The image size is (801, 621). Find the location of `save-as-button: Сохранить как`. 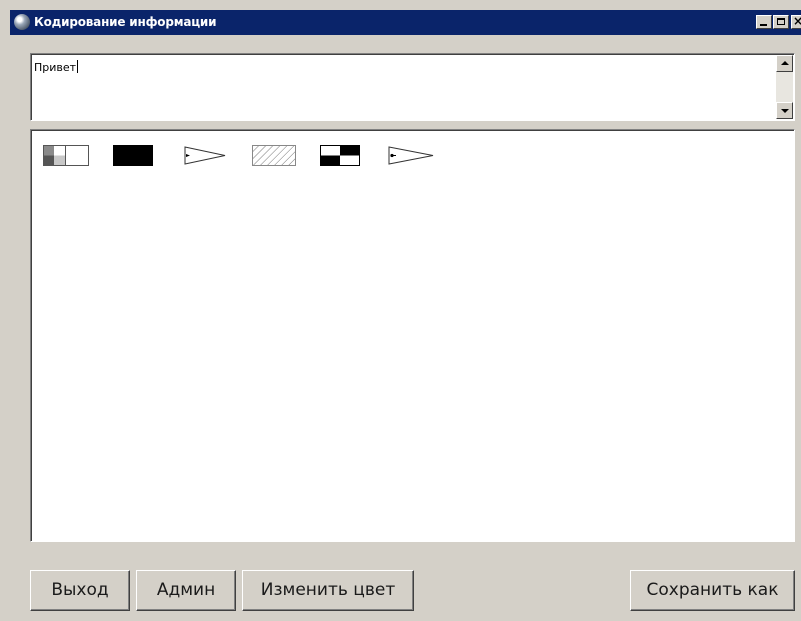

save-as-button: Сохранить как is located at coordinates (712, 590).